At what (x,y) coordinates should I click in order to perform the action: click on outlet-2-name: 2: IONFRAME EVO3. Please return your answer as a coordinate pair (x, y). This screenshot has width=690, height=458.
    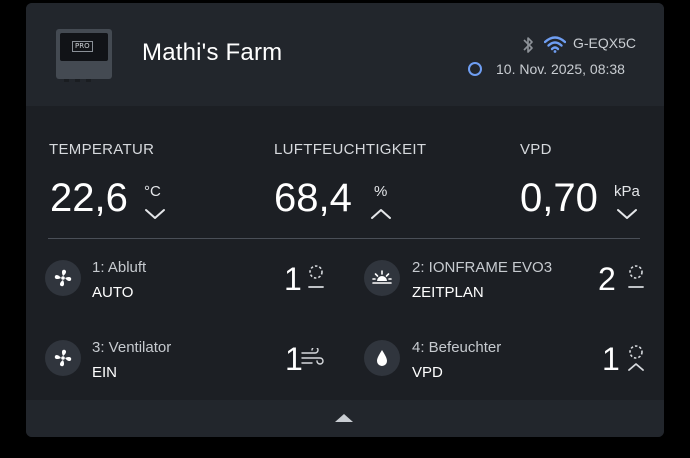
    Looking at the image, I should click on (482, 267).